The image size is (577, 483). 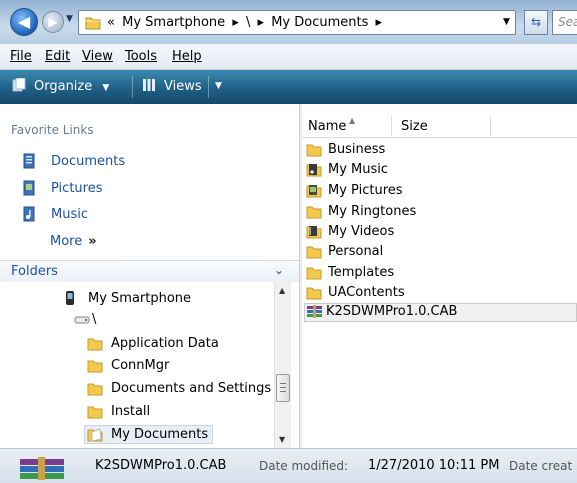 I want to click on favorite-documents: Documents, so click(x=74, y=161).